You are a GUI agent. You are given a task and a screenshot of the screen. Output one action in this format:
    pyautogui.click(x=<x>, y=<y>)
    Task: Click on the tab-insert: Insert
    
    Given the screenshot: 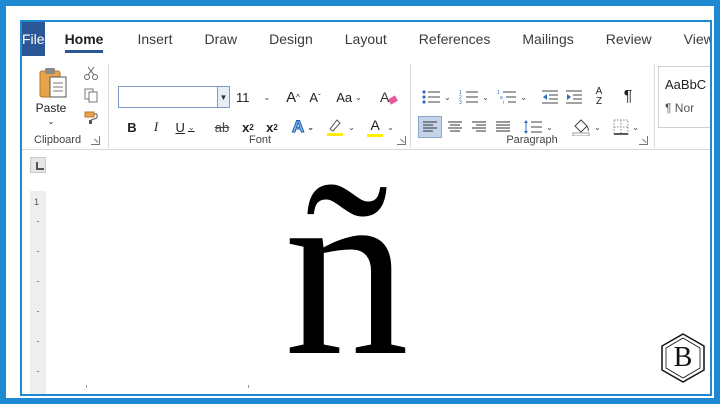 What is the action you would take?
    pyautogui.click(x=154, y=39)
    